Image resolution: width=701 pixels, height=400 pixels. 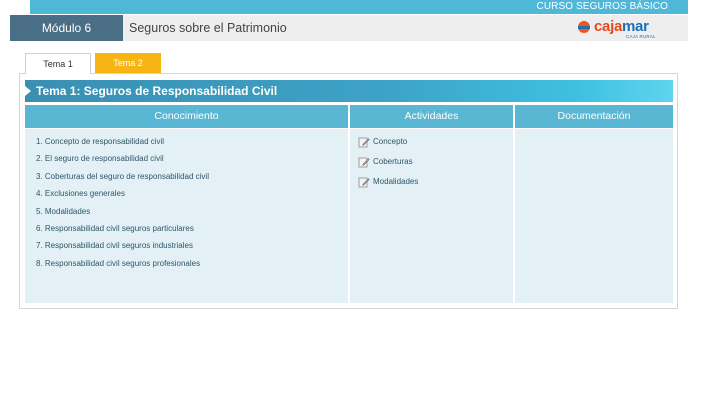 What do you see at coordinates (122, 162) in the screenshot?
I see `knowledge-item: 2. El seguro de responsabilidad civil` at bounding box center [122, 162].